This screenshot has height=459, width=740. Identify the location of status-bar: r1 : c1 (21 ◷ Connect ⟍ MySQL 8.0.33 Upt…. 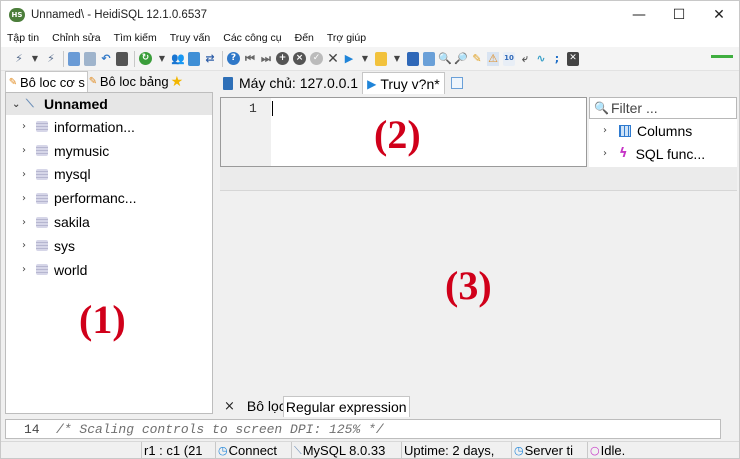
(370, 450).